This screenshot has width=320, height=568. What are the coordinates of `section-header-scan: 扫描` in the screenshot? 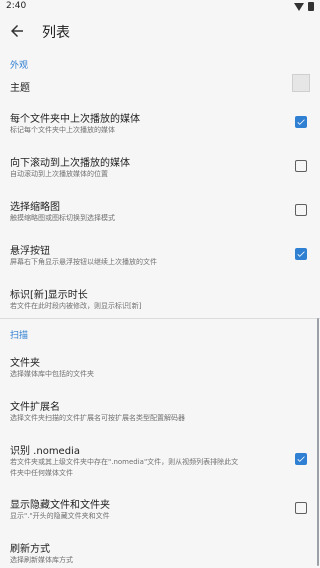 It's located at (19, 336).